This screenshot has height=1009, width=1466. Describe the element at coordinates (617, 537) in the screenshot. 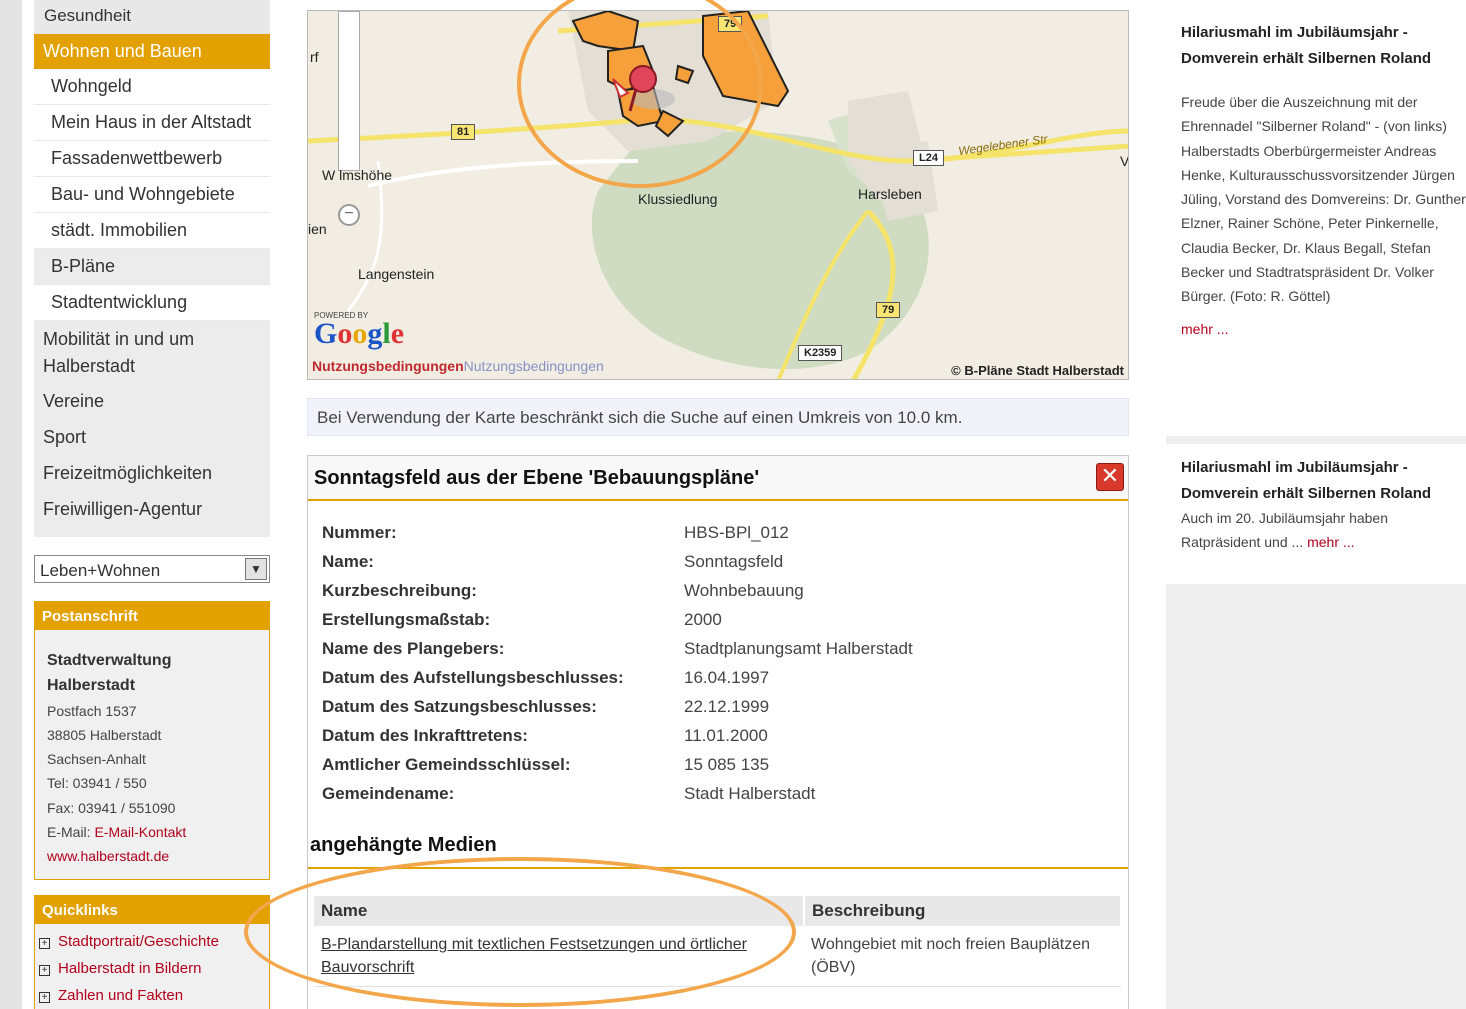

I see `attribute-row: Nummer: HBS-BPl_012` at that location.